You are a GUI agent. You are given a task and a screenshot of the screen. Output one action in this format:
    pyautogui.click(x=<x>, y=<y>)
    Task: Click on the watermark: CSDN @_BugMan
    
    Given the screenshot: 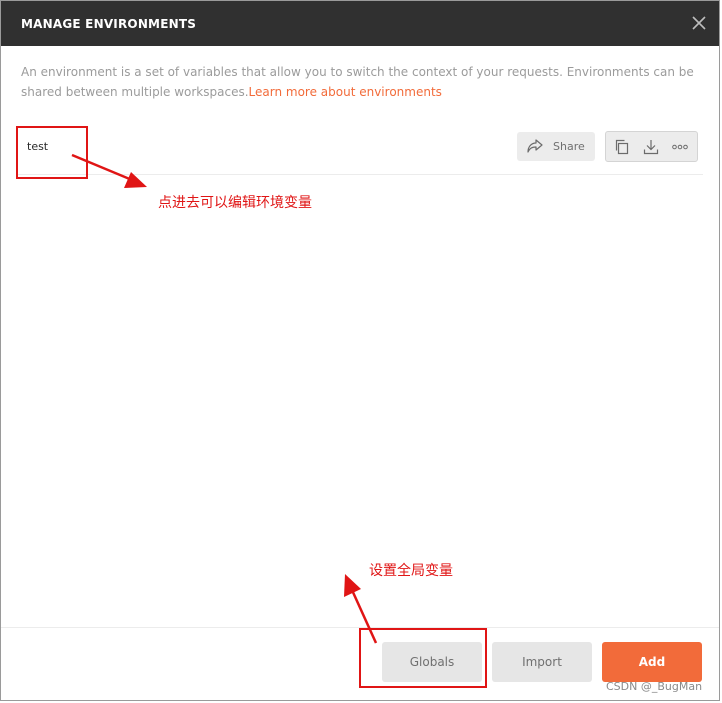 What is the action you would take?
    pyautogui.click(x=654, y=686)
    